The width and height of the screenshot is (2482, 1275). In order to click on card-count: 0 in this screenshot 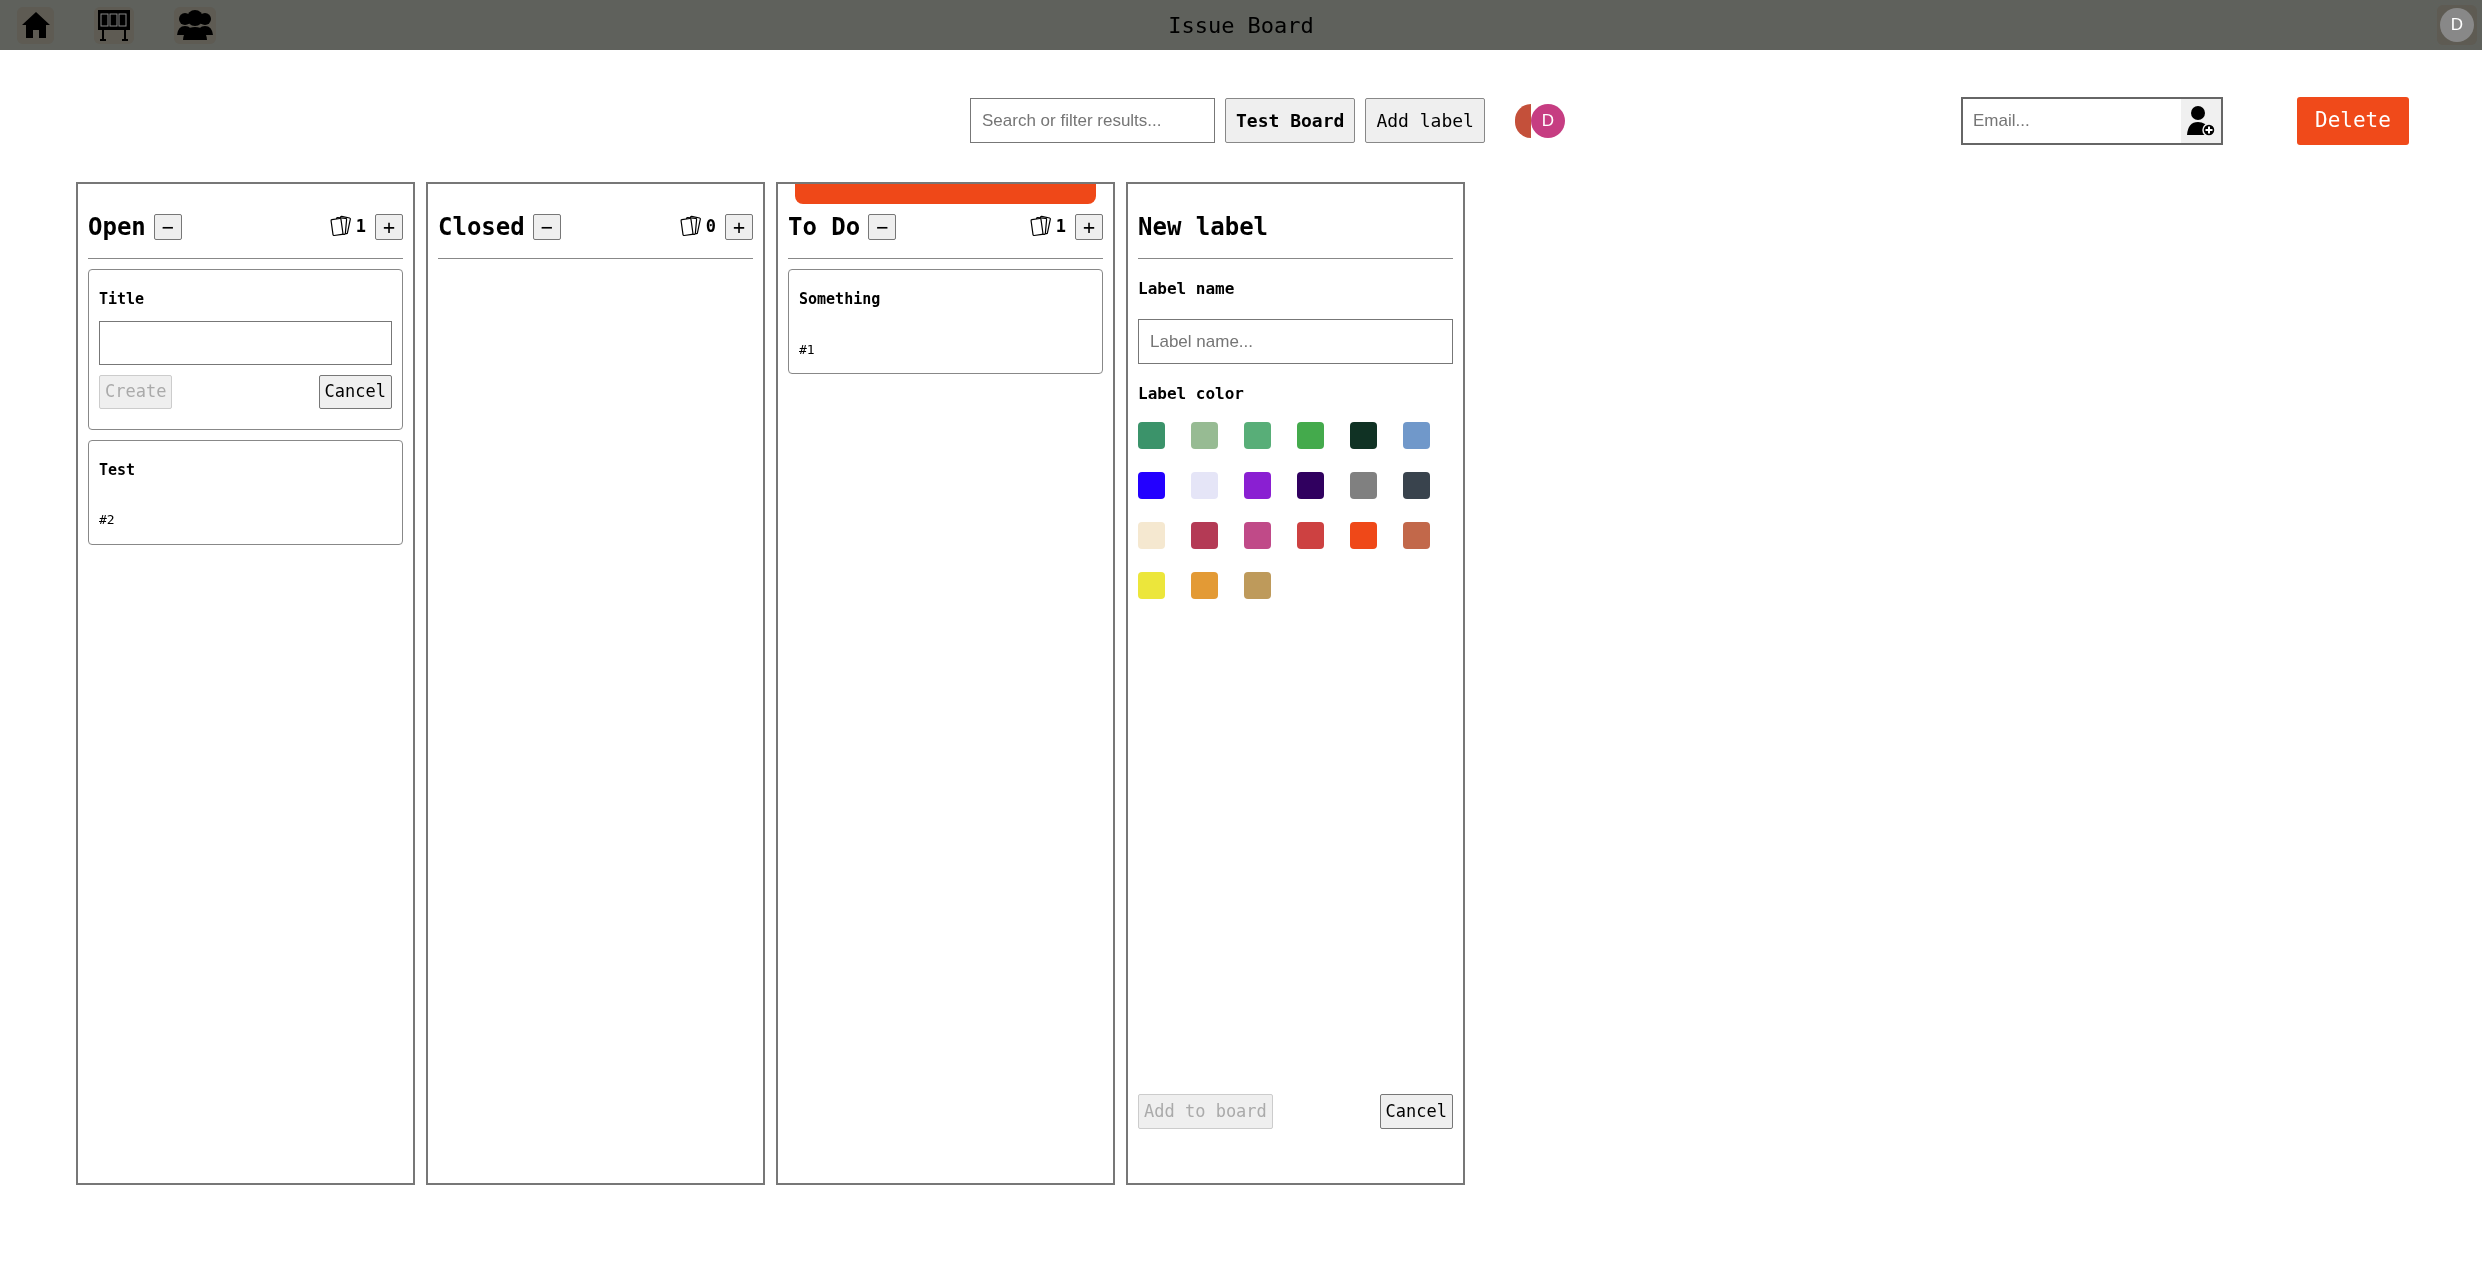, I will do `click(710, 227)`.